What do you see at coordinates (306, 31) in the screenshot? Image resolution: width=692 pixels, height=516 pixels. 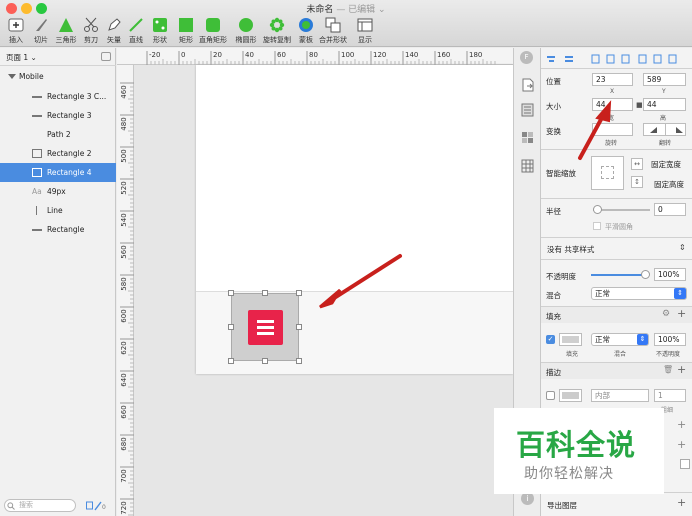 I see `mask-tool: 蒙板` at bounding box center [306, 31].